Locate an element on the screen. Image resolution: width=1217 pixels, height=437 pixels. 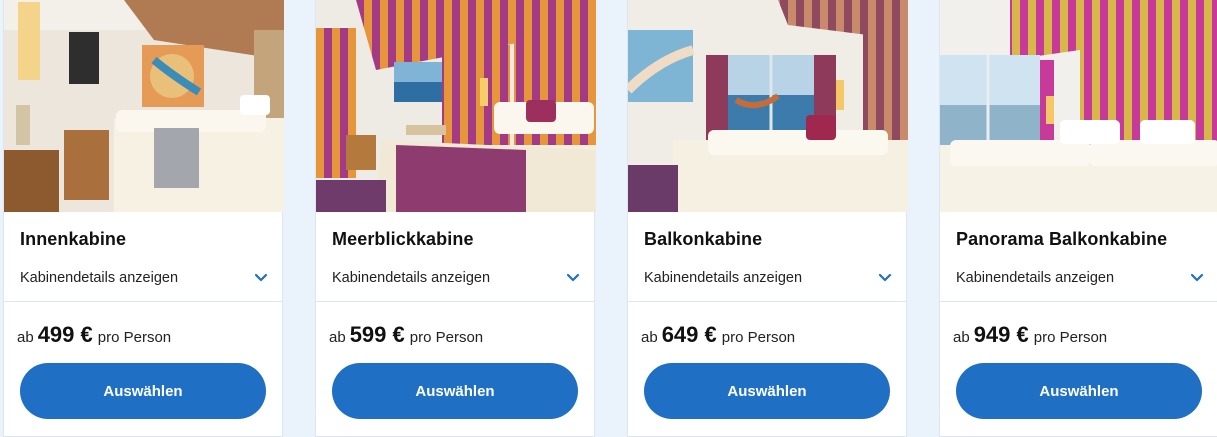
price-amount: 949 € is located at coordinates (1001, 334).